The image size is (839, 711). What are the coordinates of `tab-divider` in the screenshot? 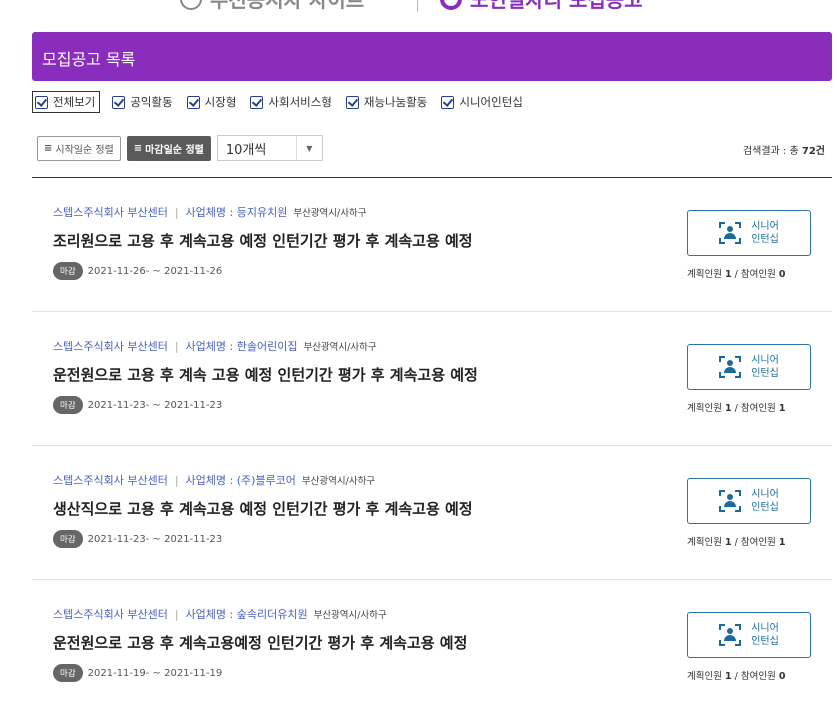 It's located at (417, 6).